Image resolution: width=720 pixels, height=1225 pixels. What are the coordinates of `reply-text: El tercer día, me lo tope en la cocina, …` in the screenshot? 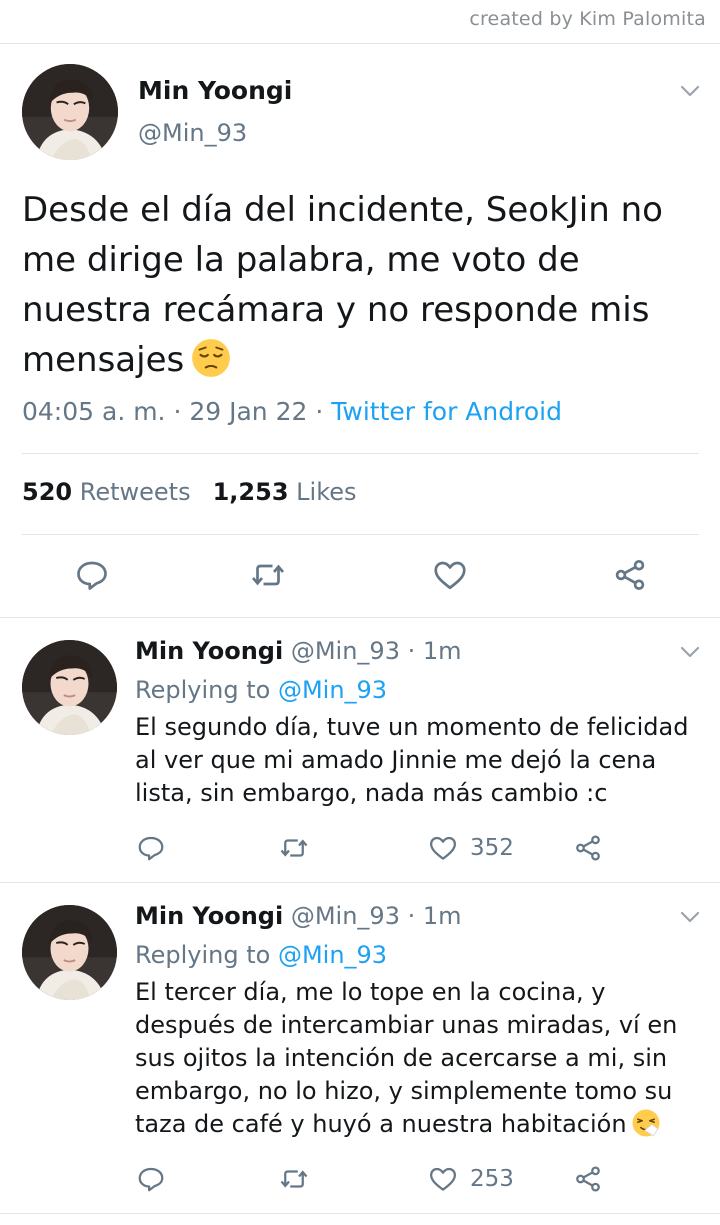 It's located at (420, 1058).